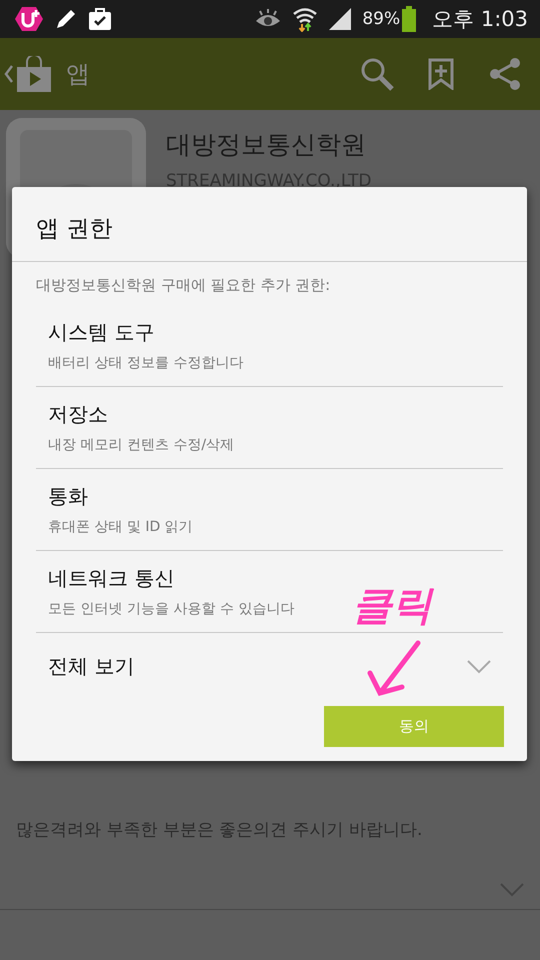 Image resolution: width=540 pixels, height=960 pixels. I want to click on permission-description: 휴대폰 상태 및 ID 읽기, so click(121, 527).